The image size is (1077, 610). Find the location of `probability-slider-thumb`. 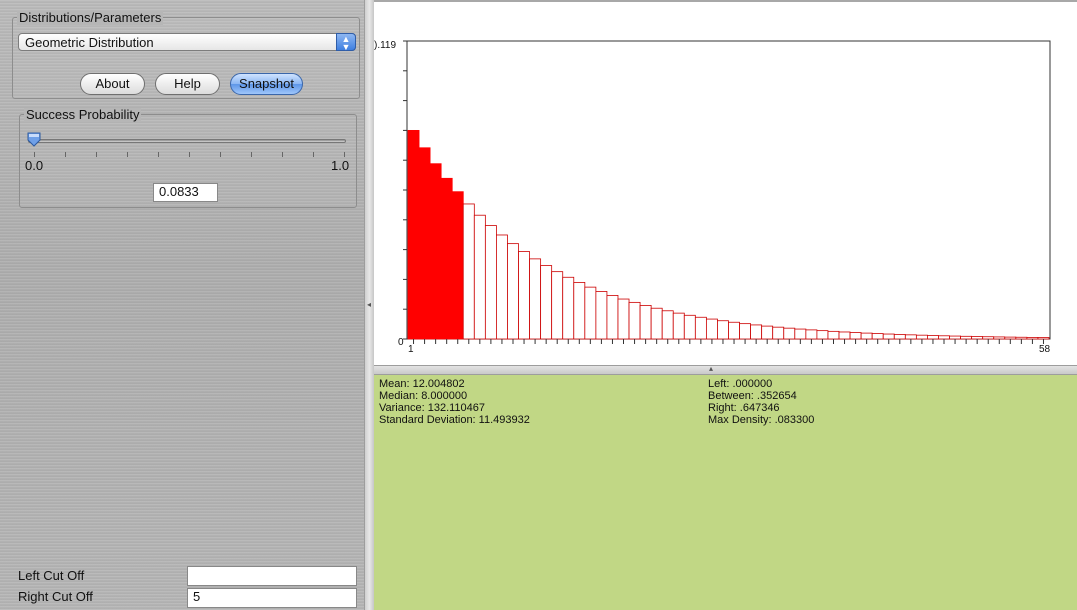

probability-slider-thumb is located at coordinates (34, 139).